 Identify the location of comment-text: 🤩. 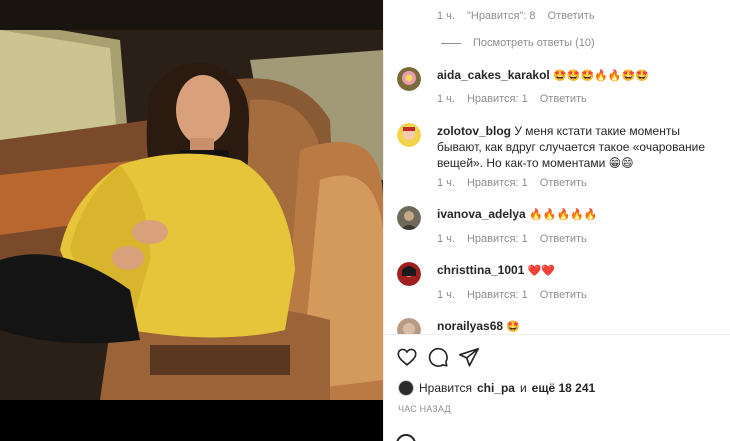
(513, 326).